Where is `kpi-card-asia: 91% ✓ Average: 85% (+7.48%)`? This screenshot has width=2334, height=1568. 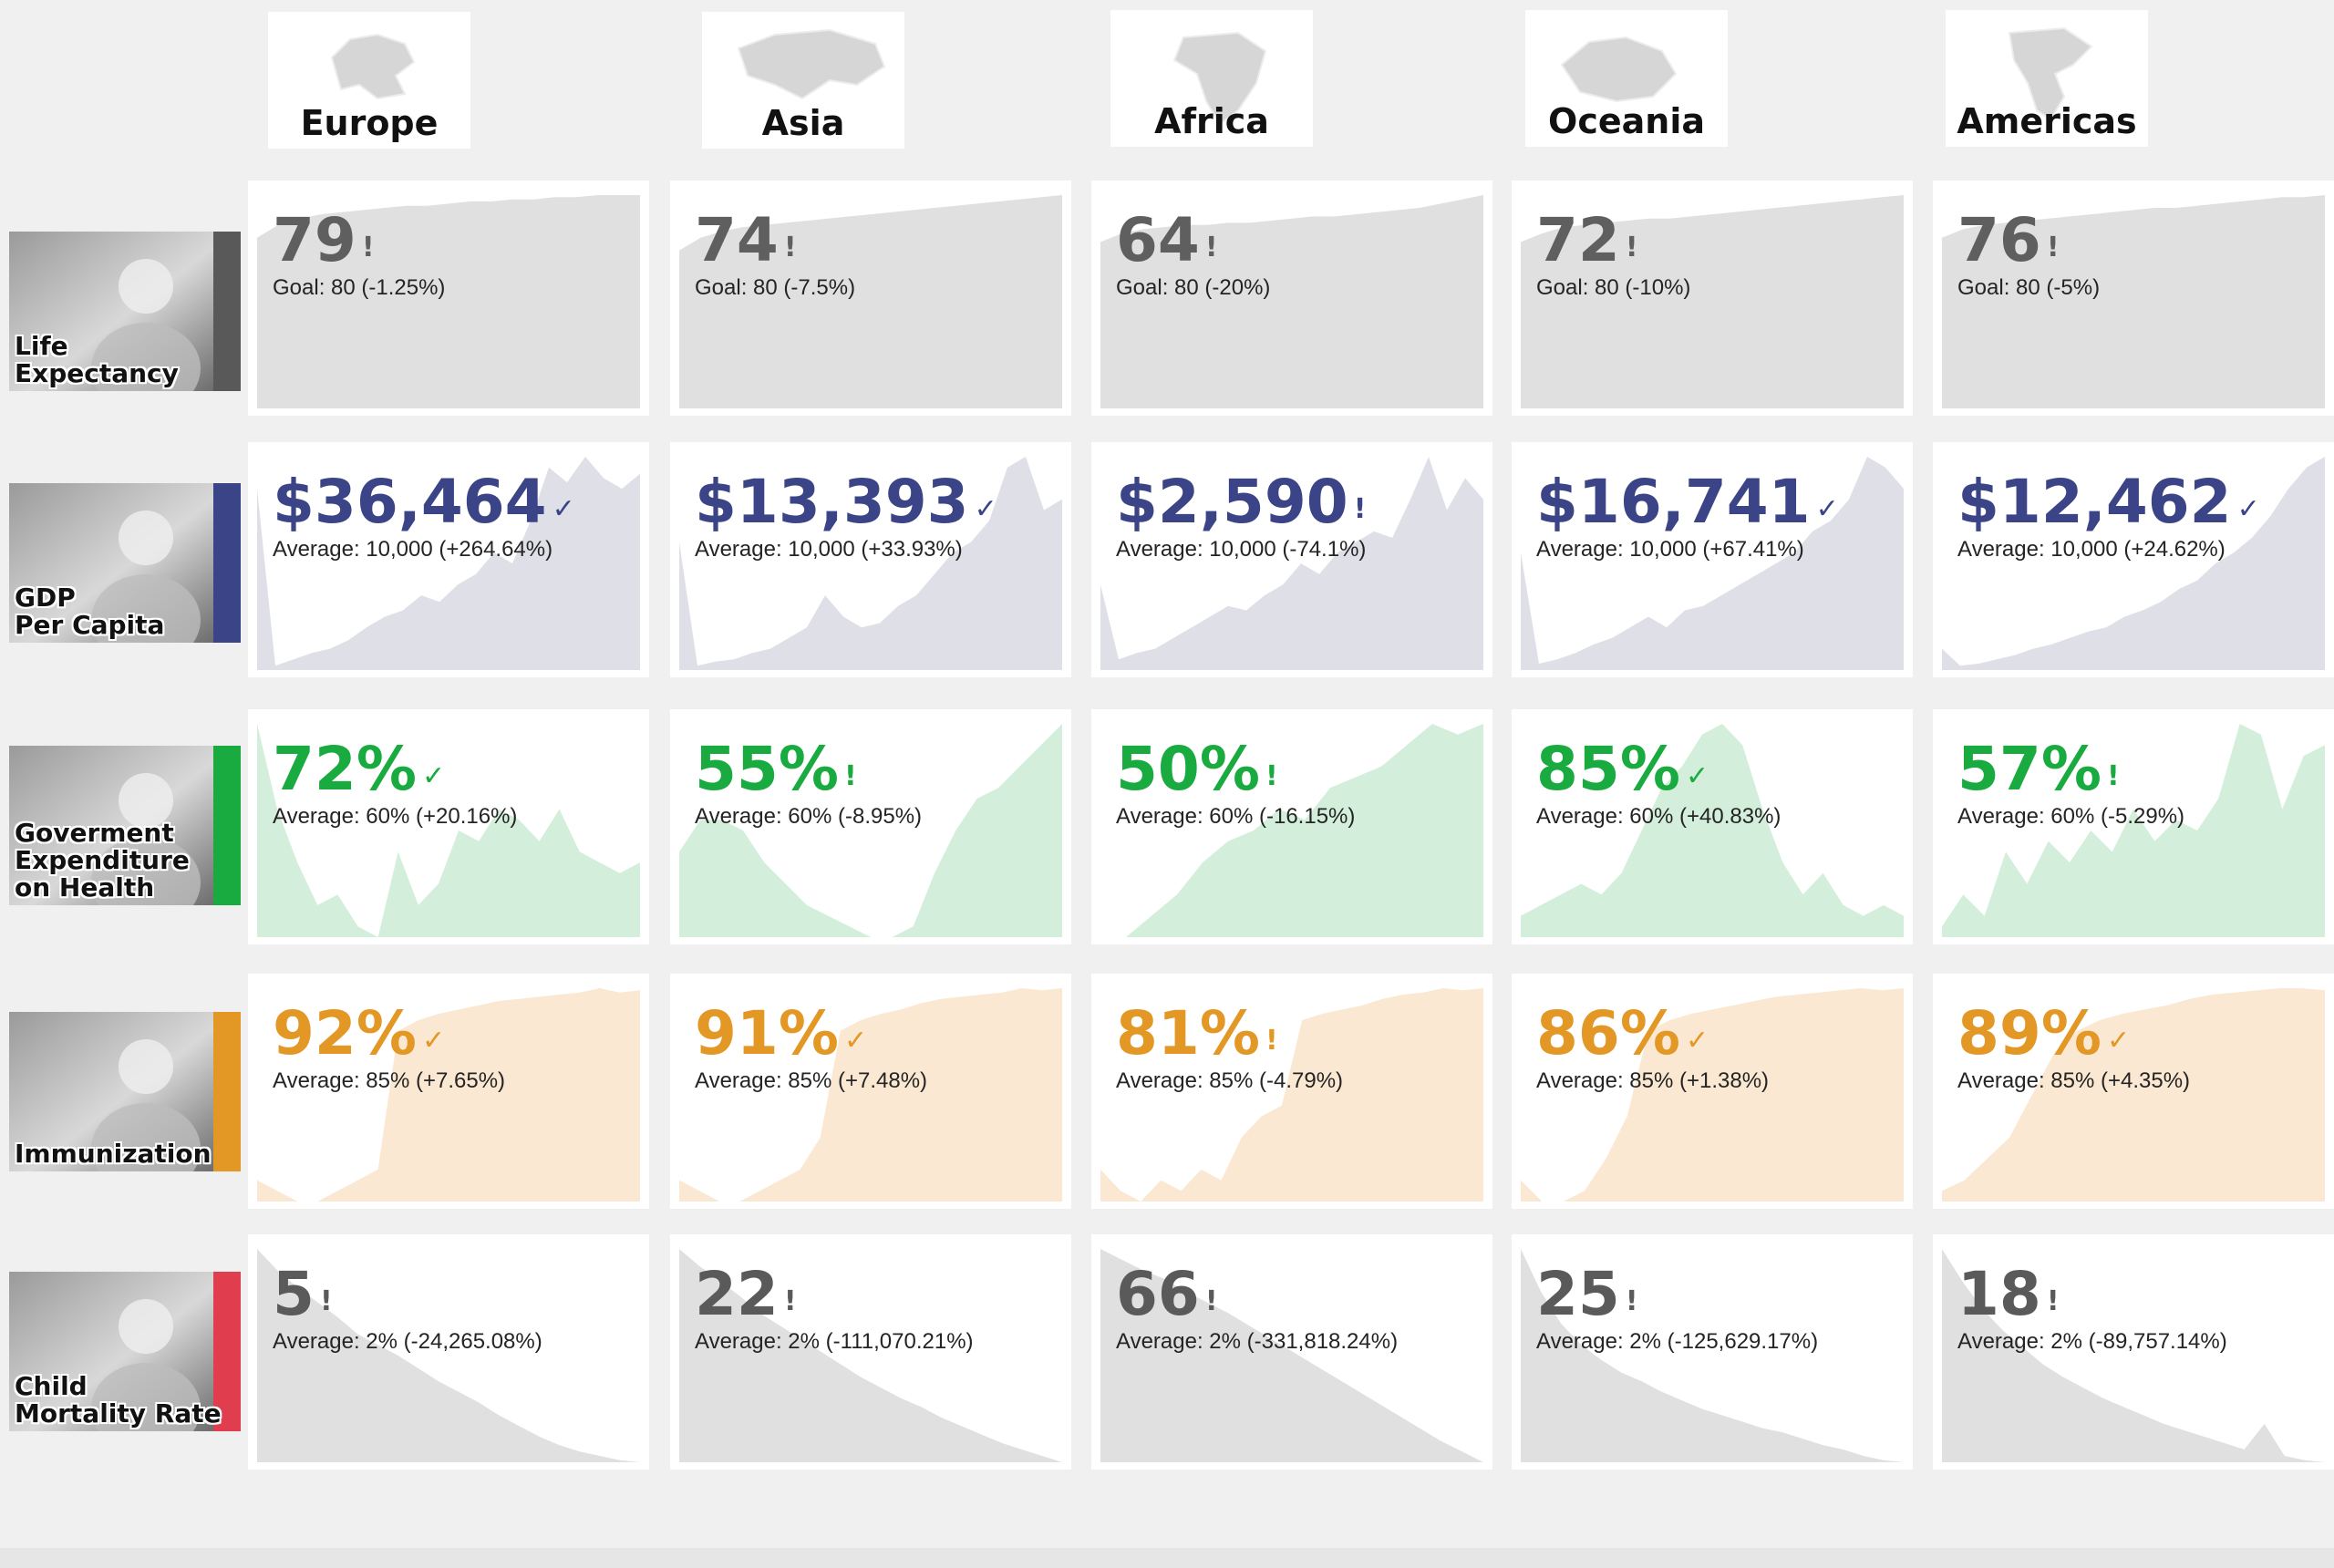 kpi-card-asia: 91% ✓ Average: 85% (+7.48%) is located at coordinates (871, 1091).